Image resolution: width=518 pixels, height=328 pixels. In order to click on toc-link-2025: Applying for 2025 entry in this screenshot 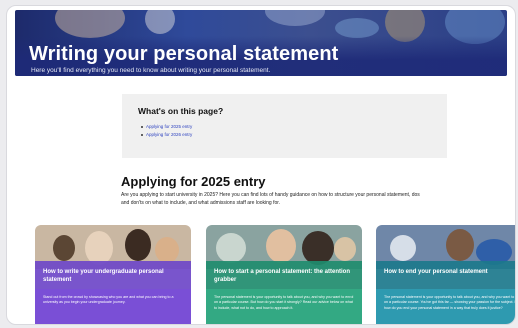, I will do `click(166, 127)`.